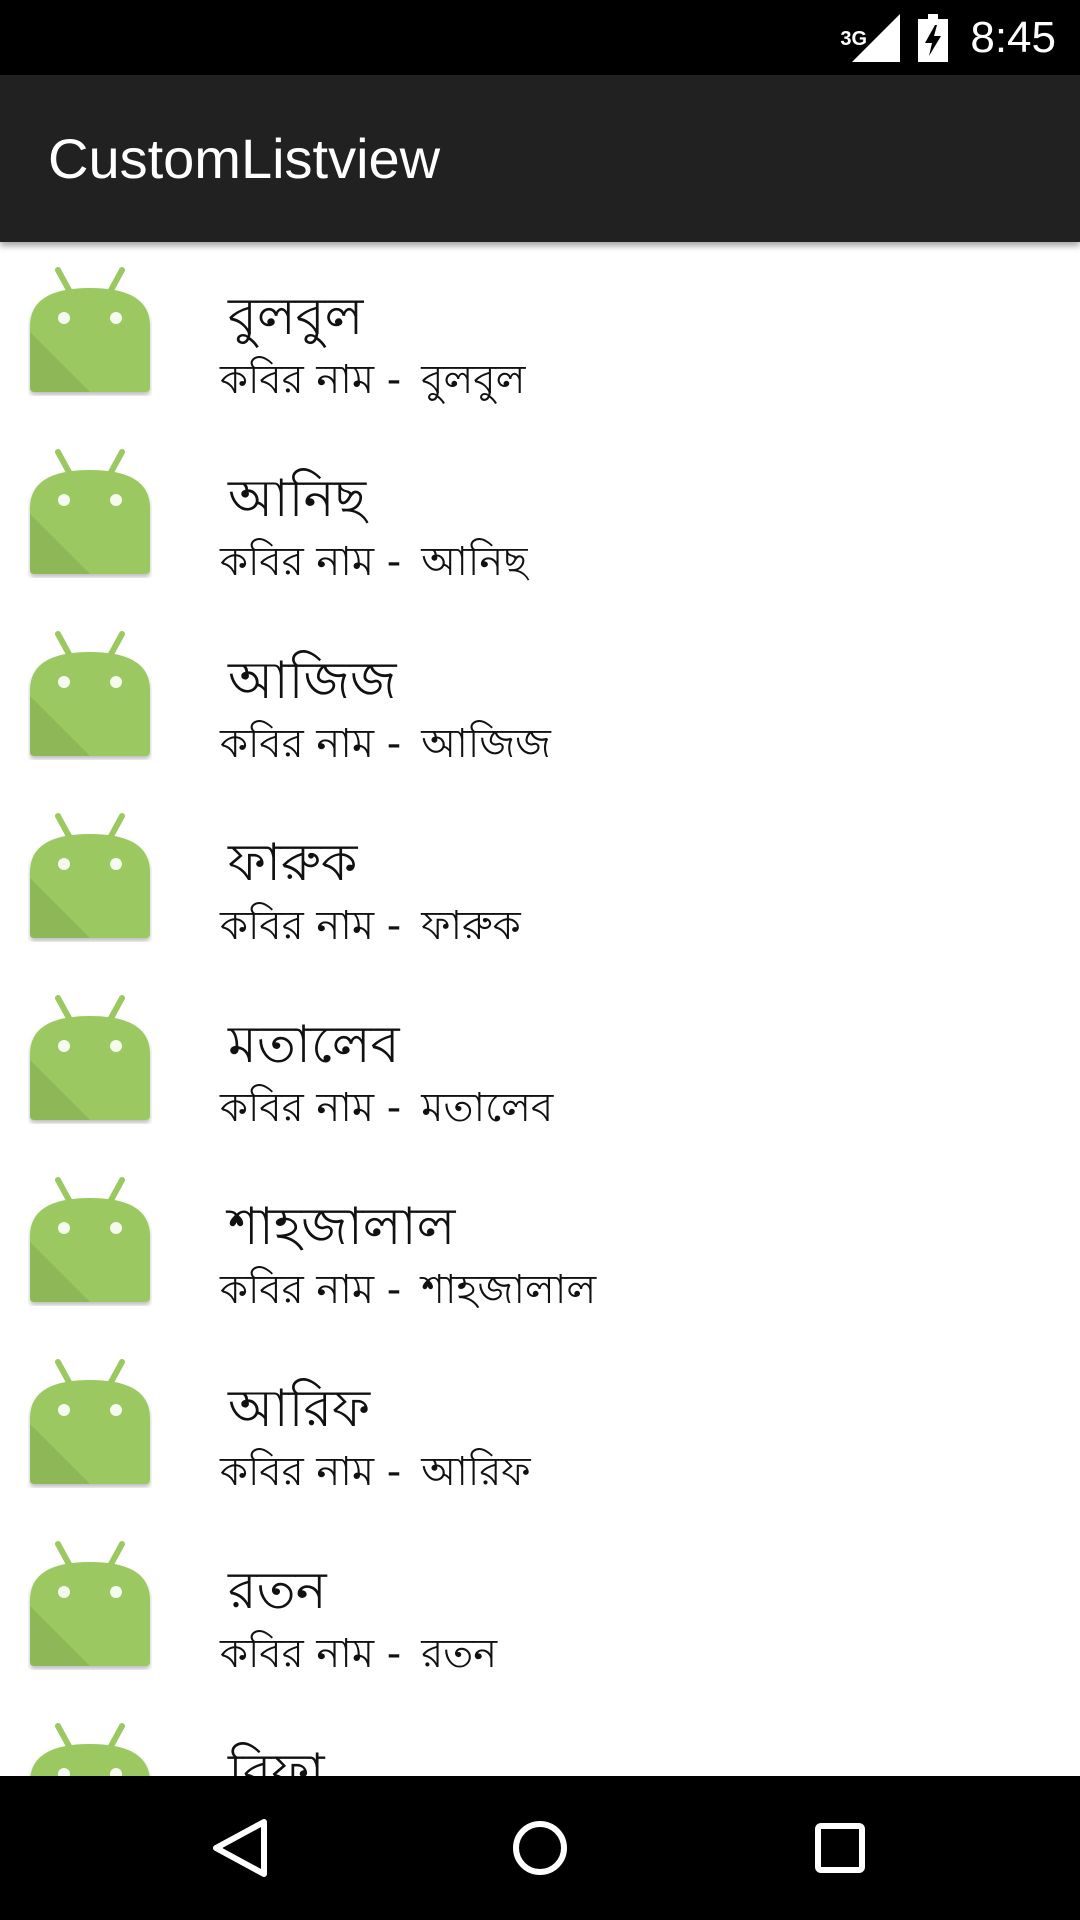 The width and height of the screenshot is (1080, 1920). I want to click on item-subtitle: কবির নাম - ফারুক, so click(370, 927).